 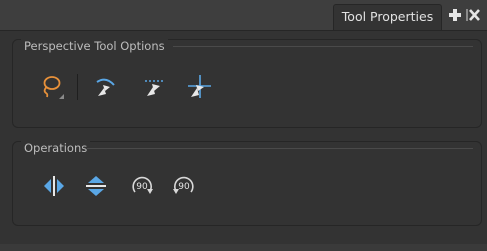 What do you see at coordinates (199, 86) in the screenshot?
I see `perspective-tool-3-icon` at bounding box center [199, 86].